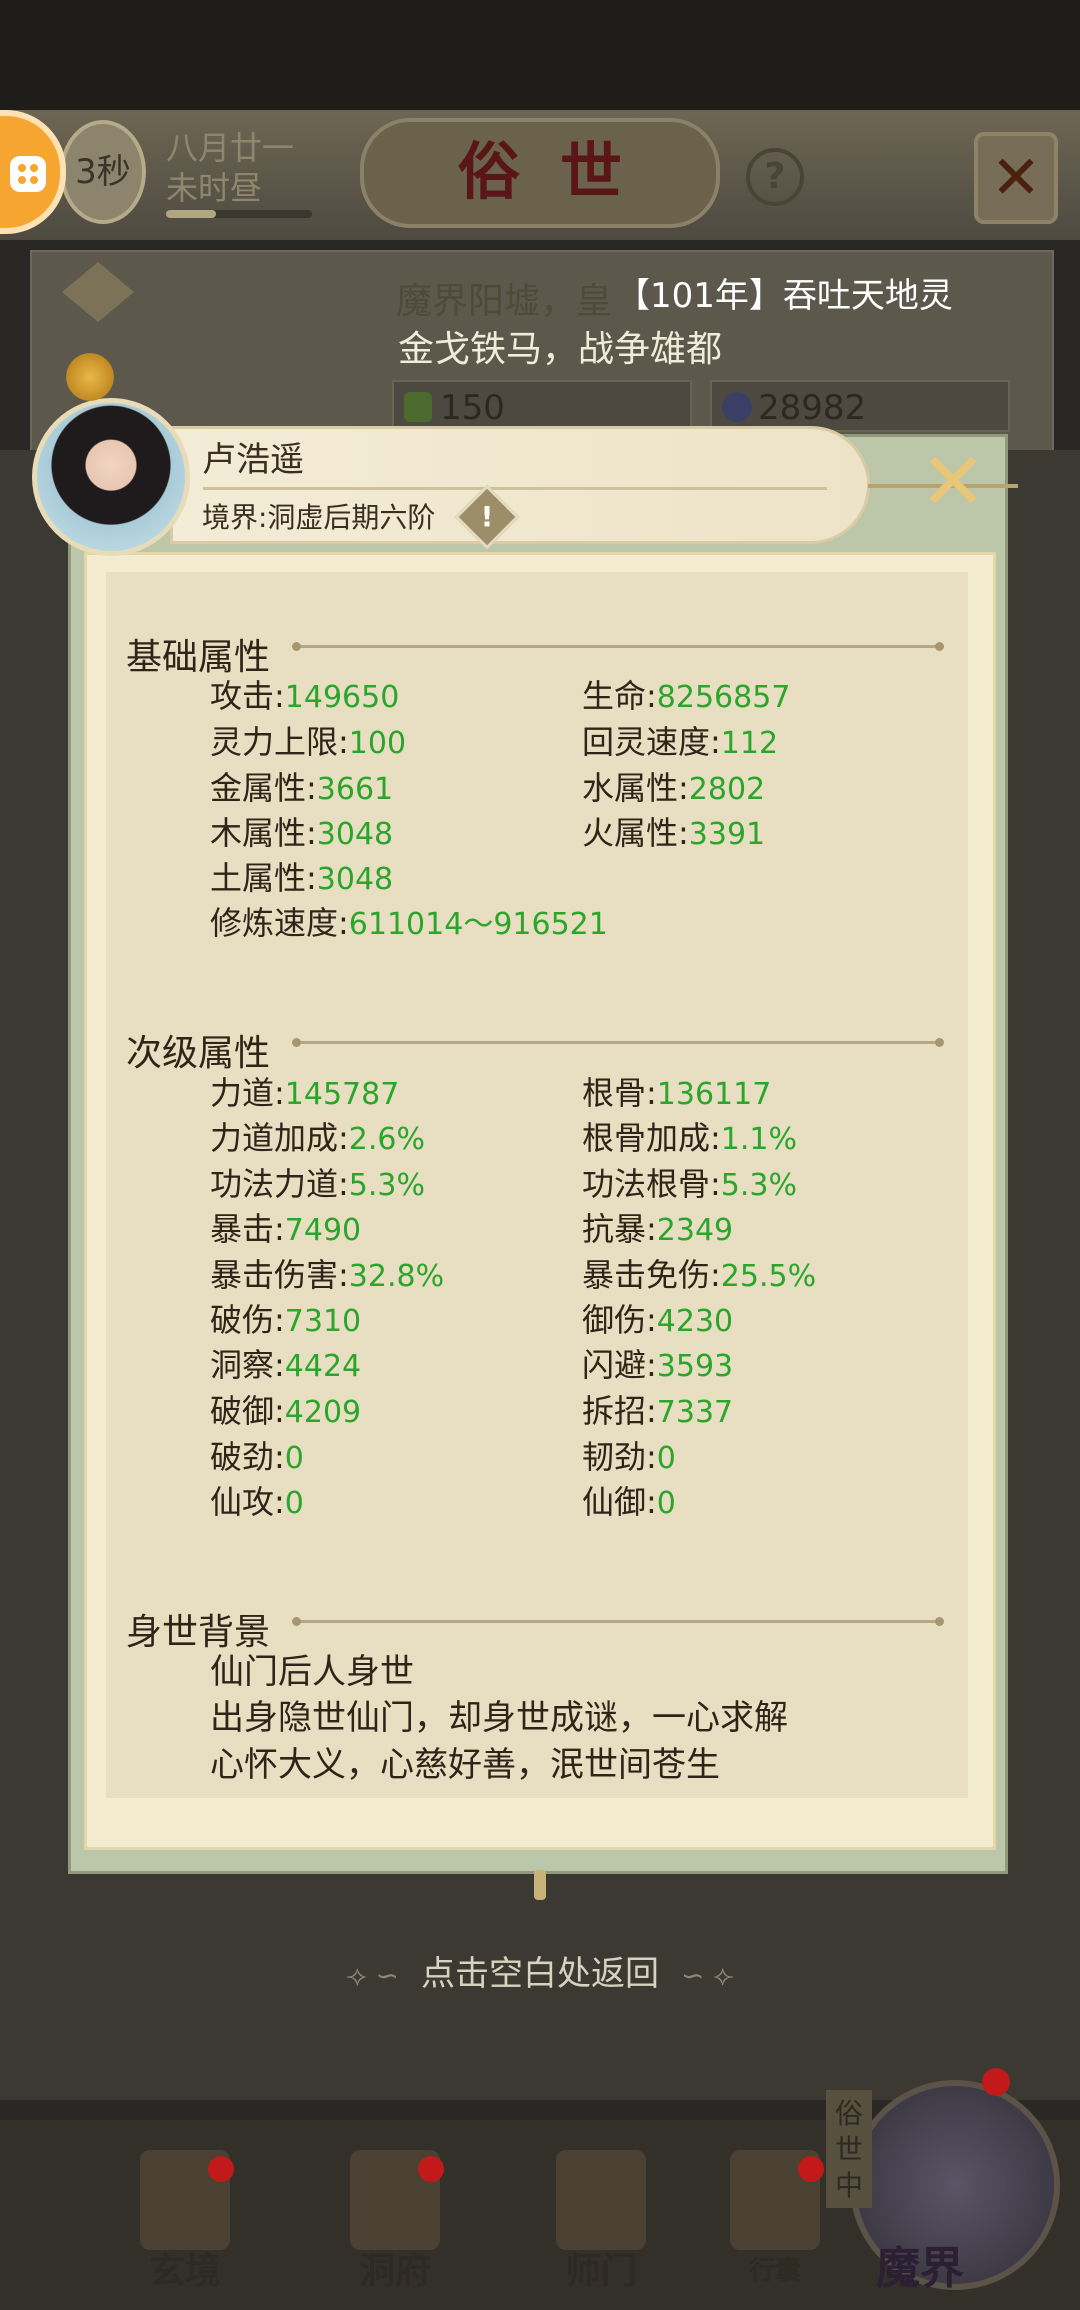 The image size is (1080, 2310). What do you see at coordinates (658, 1365) in the screenshot?
I see `stat-dodge: 闪避:3593` at bounding box center [658, 1365].